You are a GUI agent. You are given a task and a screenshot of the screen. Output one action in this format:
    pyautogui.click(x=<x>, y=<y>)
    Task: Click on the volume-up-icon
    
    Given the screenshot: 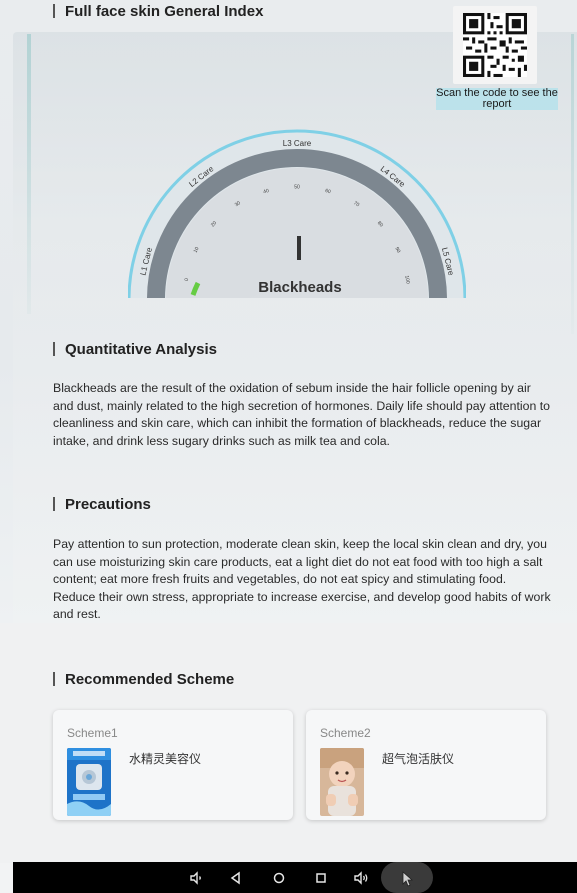 What is the action you would take?
    pyautogui.click(x=361, y=878)
    